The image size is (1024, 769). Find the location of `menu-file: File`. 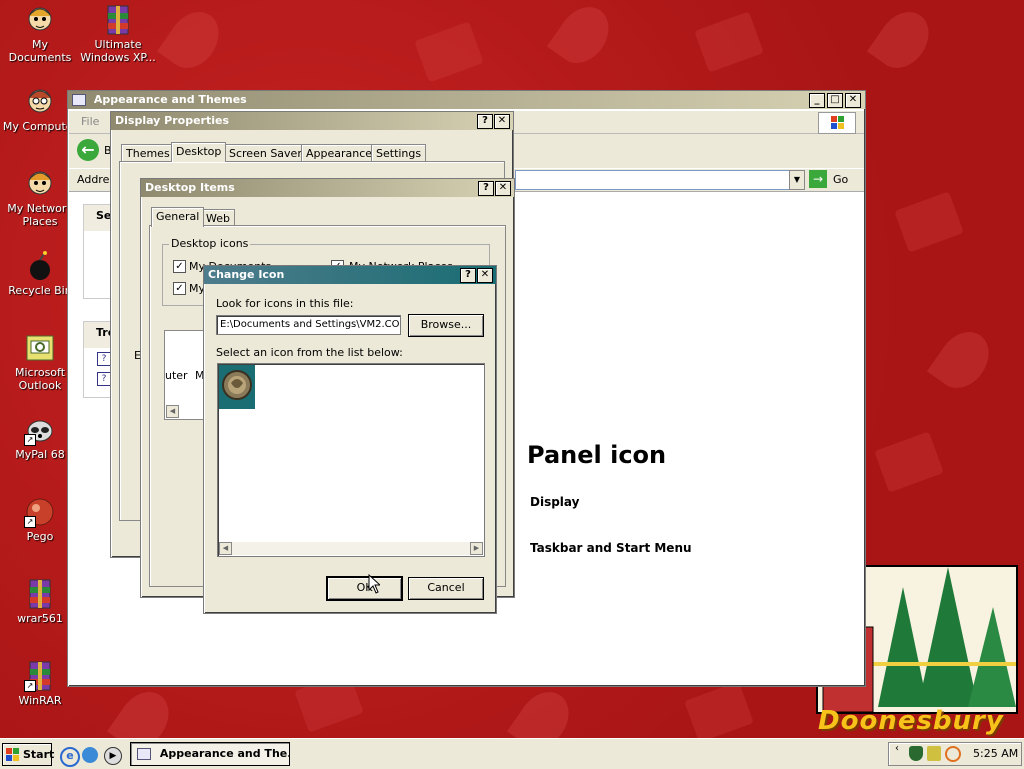

menu-file: File is located at coordinates (90, 121).